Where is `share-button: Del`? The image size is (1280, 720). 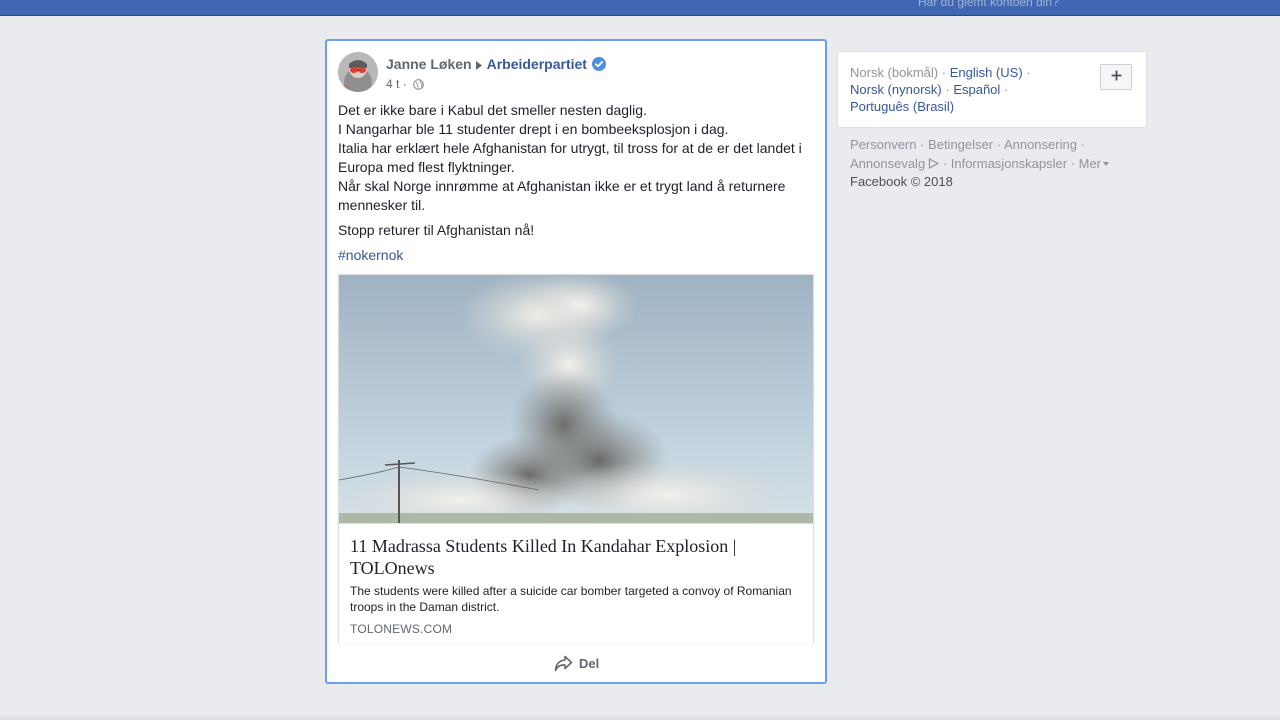 share-button: Del is located at coordinates (576, 663).